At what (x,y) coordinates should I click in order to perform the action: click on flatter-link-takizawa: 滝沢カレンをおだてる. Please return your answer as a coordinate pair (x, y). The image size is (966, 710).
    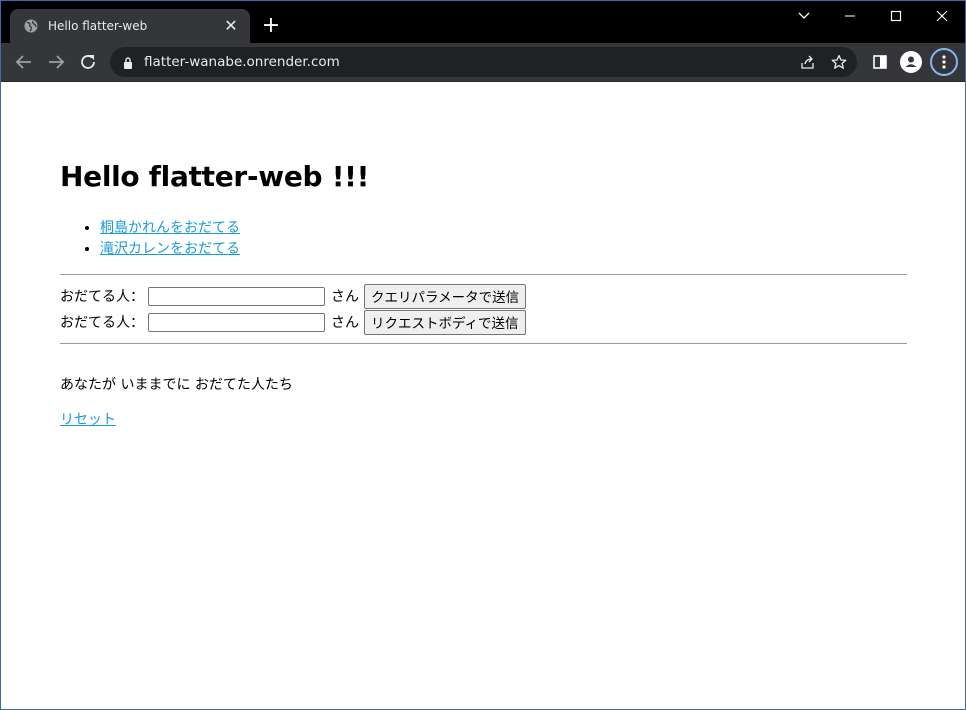
    Looking at the image, I should click on (170, 249).